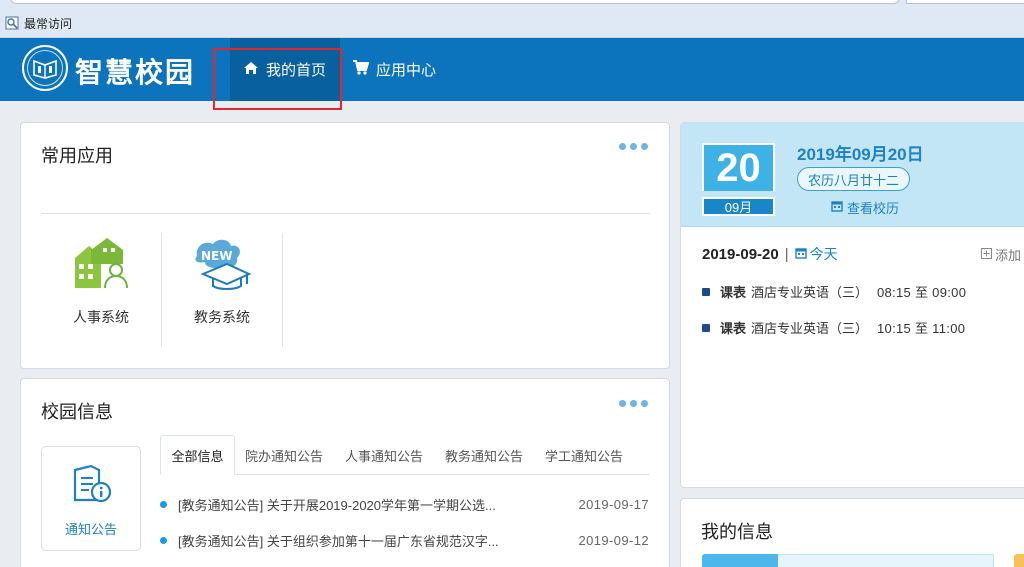 This screenshot has width=1024, height=567. I want to click on notice-category-label: 通知公告, so click(90, 529).